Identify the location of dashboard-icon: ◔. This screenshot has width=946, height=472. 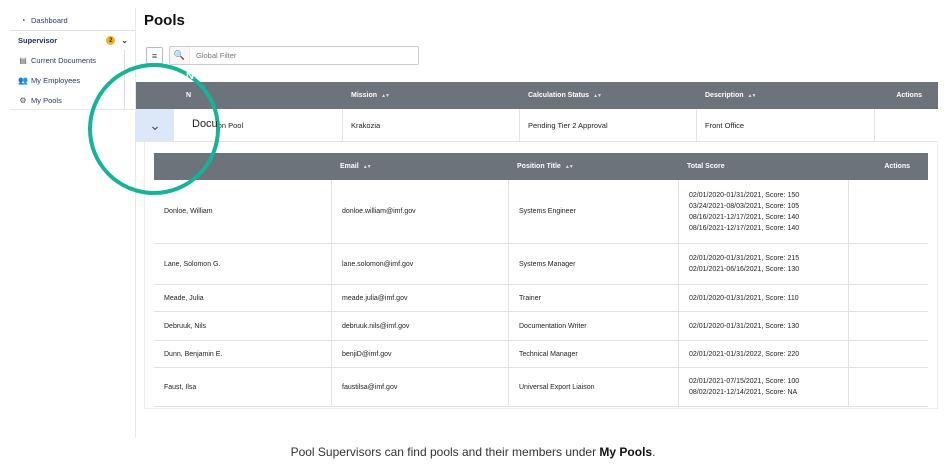
(23, 20).